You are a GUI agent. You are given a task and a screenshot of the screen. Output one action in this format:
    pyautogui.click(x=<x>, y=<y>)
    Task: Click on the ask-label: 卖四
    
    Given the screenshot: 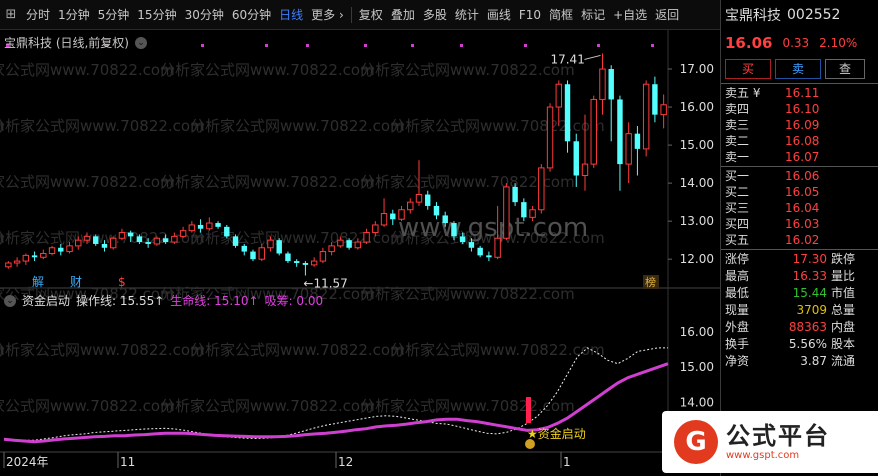 What is the action you would take?
    pyautogui.click(x=737, y=109)
    